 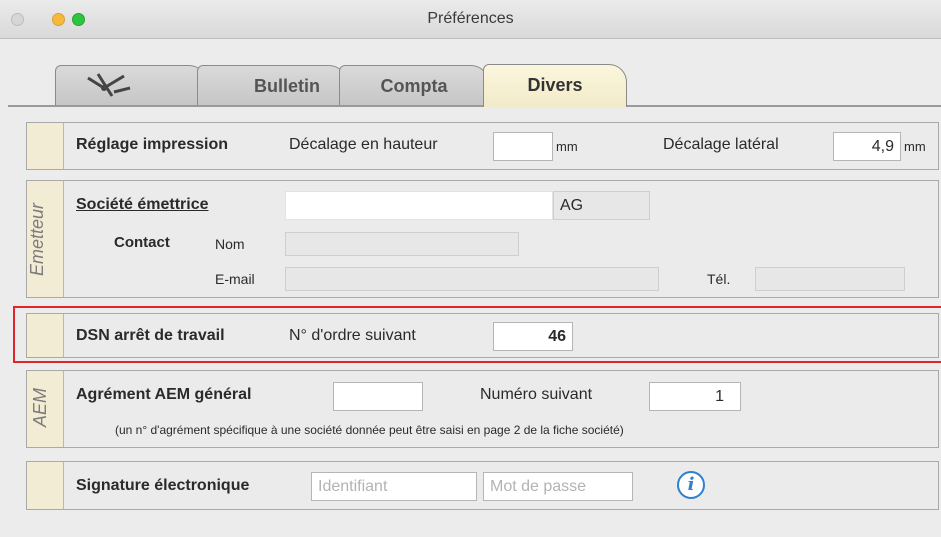 I want to click on title-bar: Préférences, so click(x=470, y=19).